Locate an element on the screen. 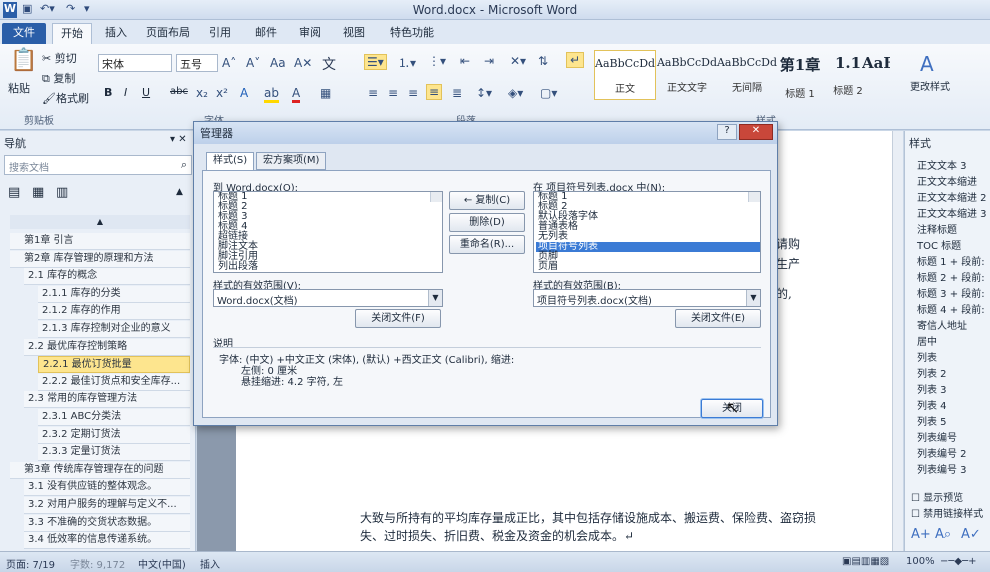 This screenshot has width=990, height=572. italic-button: I is located at coordinates (125, 92).